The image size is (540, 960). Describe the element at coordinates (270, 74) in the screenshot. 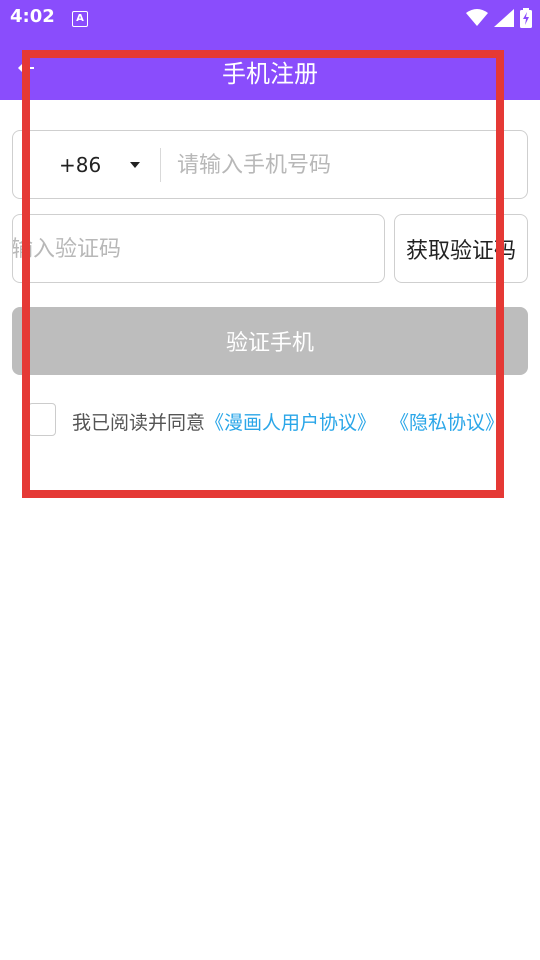

I see `page-title: 手机注册` at that location.